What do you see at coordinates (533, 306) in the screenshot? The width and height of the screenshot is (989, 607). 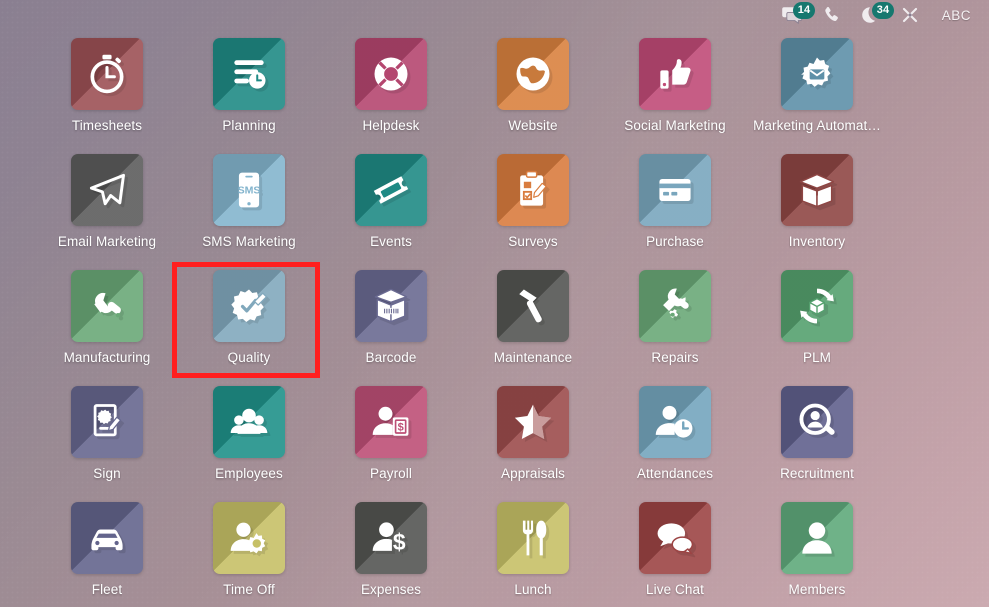 I see `hammer-icon` at bounding box center [533, 306].